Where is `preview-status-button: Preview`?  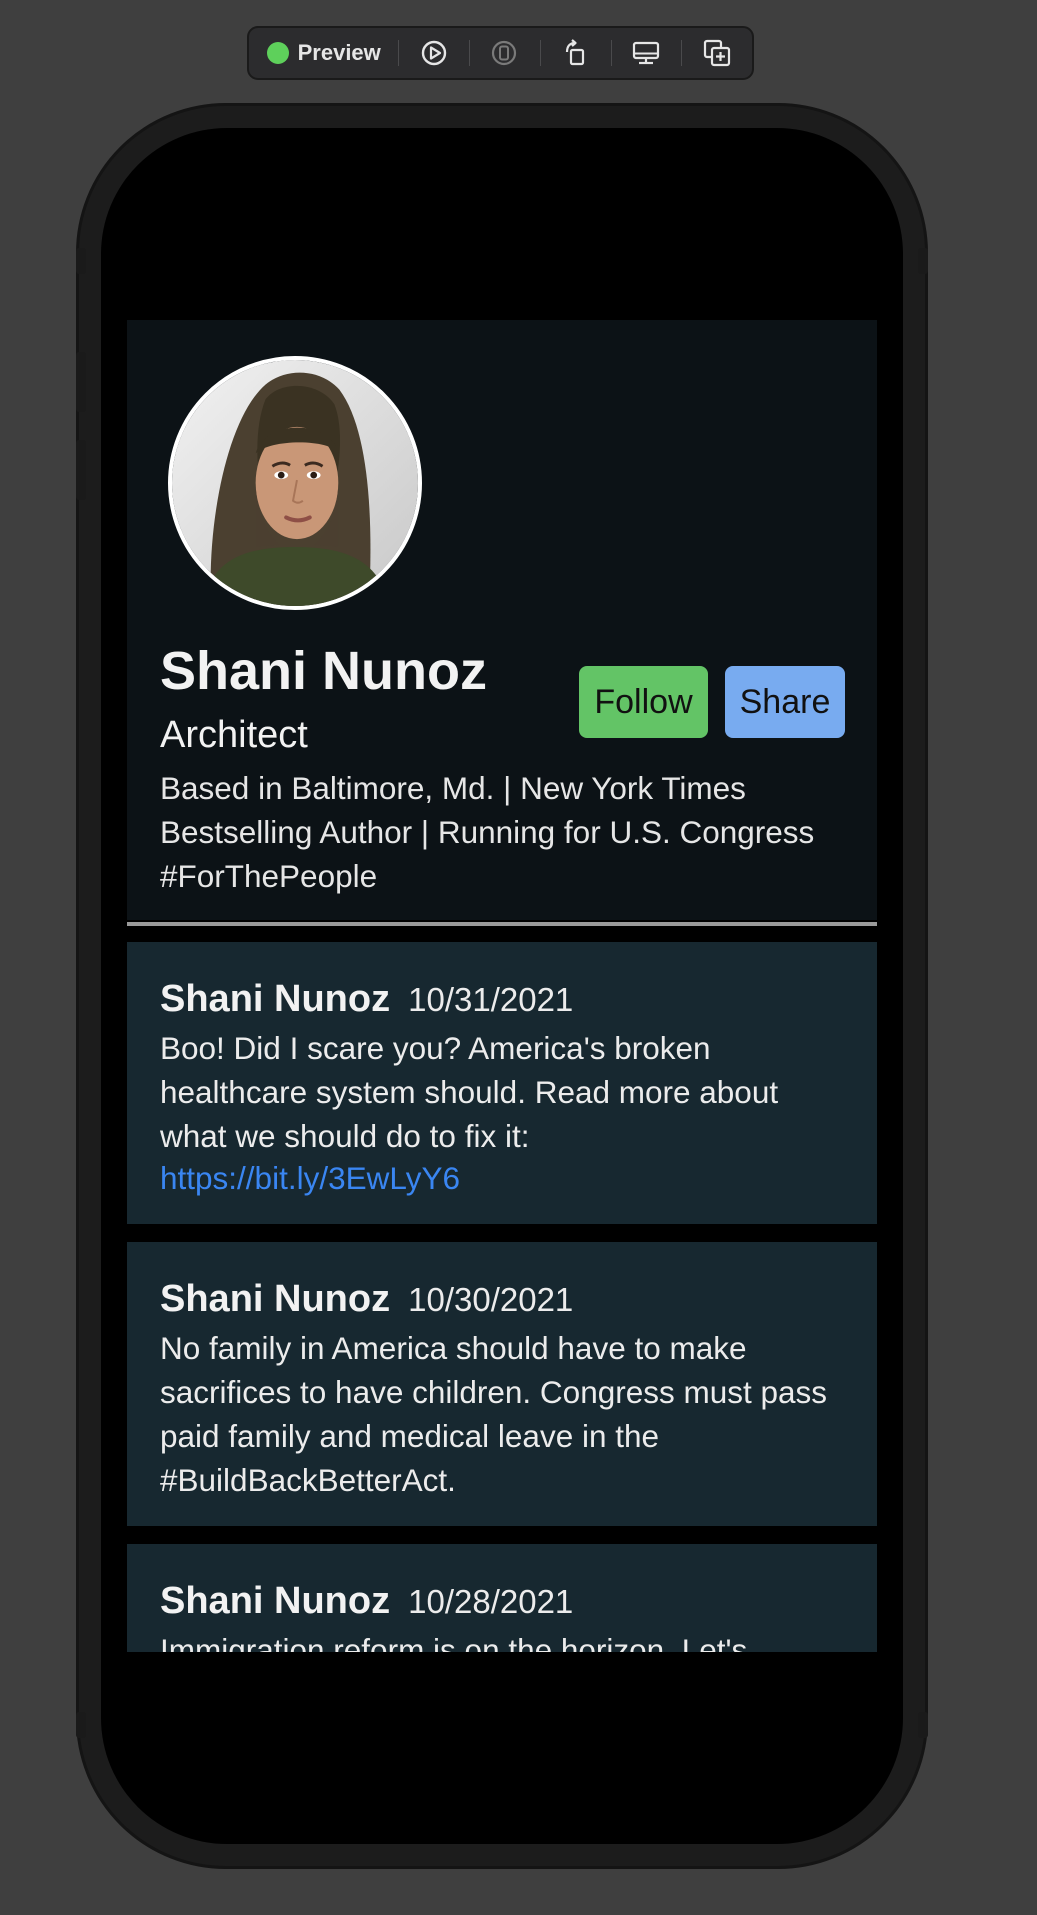 preview-status-button: Preview is located at coordinates (323, 53).